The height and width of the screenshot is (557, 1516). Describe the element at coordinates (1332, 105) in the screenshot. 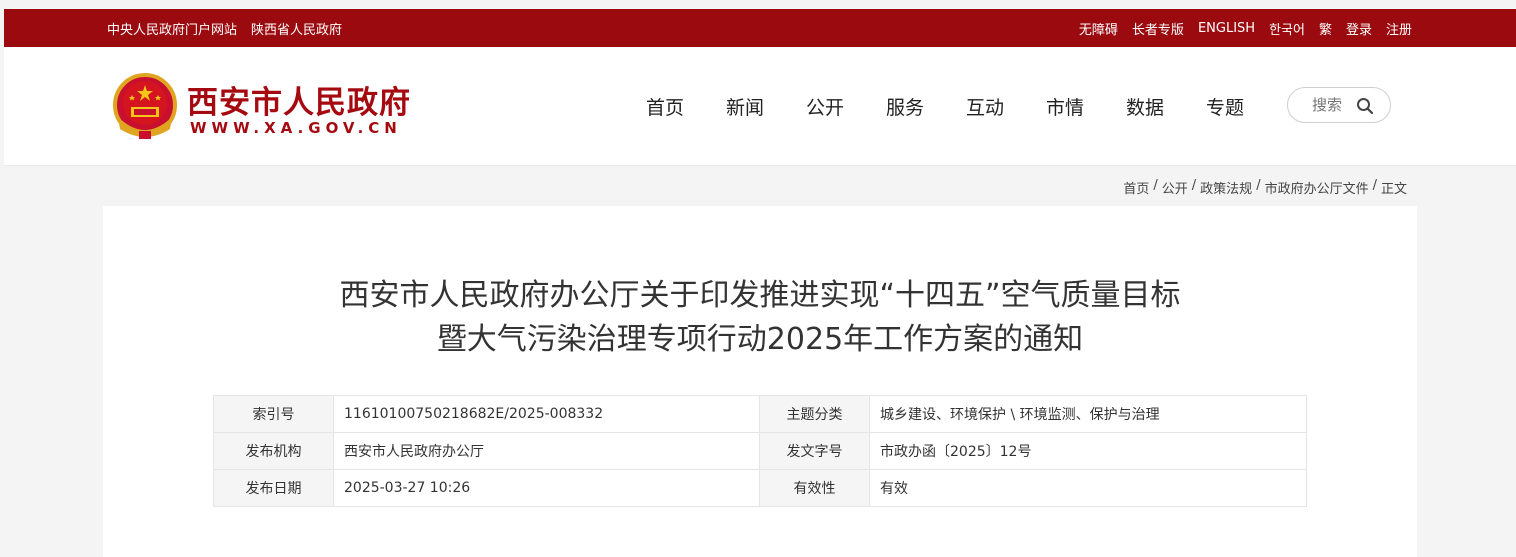

I see `search-input` at that location.